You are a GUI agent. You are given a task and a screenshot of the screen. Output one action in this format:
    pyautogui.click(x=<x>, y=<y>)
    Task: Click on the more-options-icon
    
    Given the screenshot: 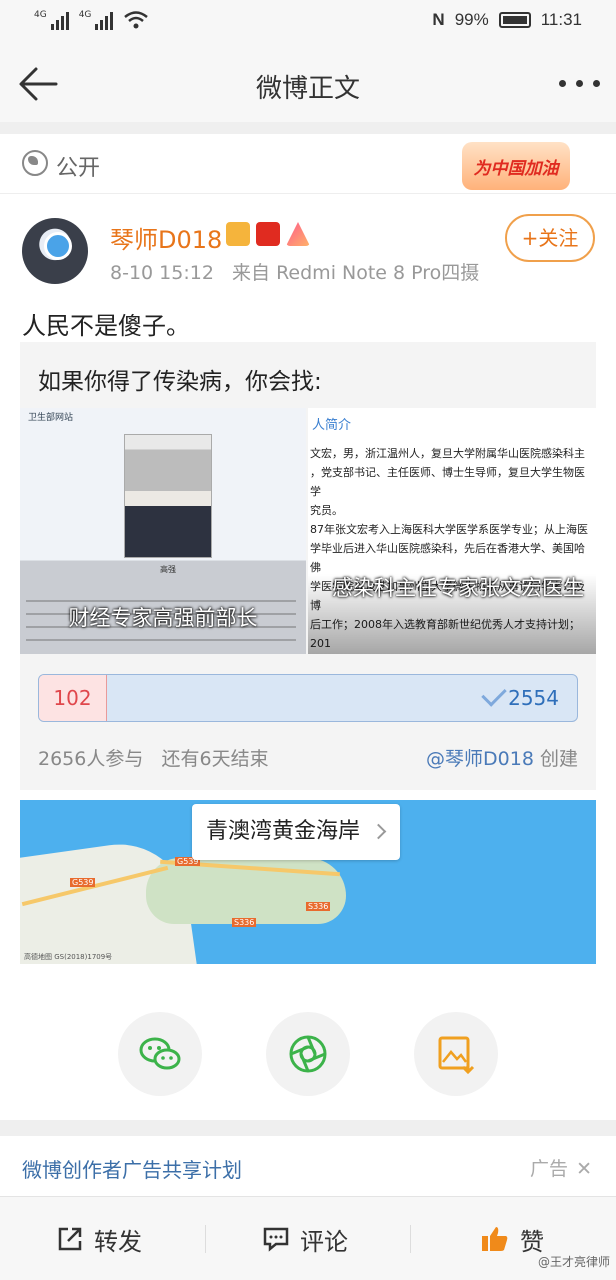 What is the action you would take?
    pyautogui.click(x=579, y=83)
    